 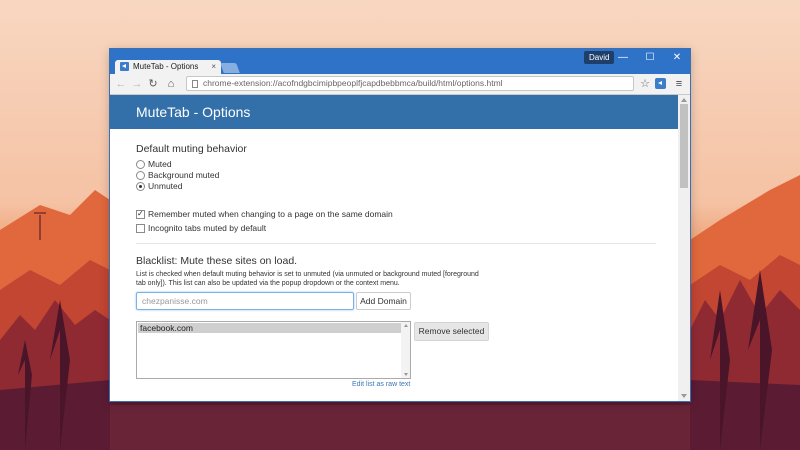 I want to click on add-domain-button: Add Domain, so click(x=383, y=301).